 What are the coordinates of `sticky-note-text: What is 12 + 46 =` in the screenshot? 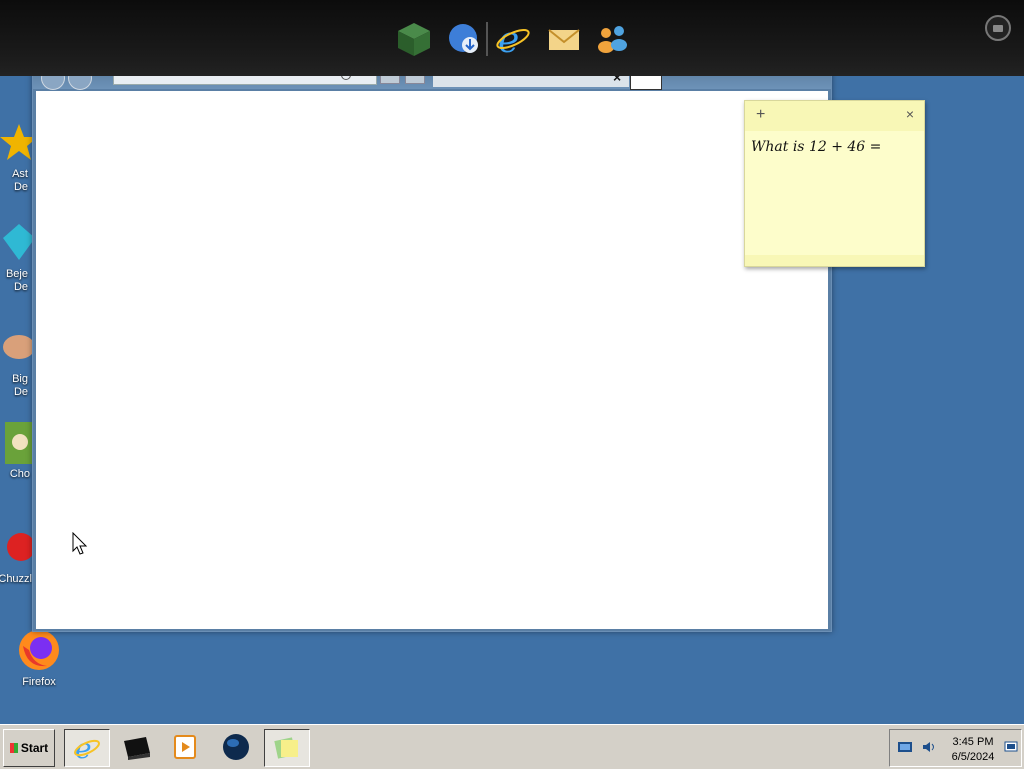 It's located at (816, 147).